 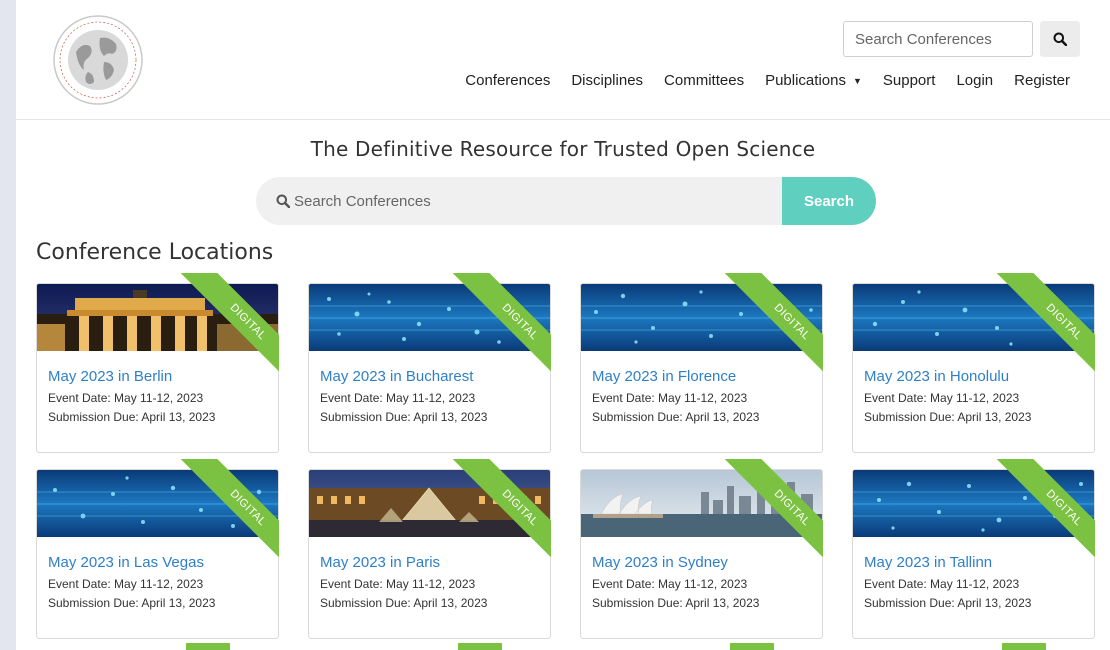 What do you see at coordinates (396, 376) in the screenshot?
I see `card-title: May 2023 in Bucharest` at bounding box center [396, 376].